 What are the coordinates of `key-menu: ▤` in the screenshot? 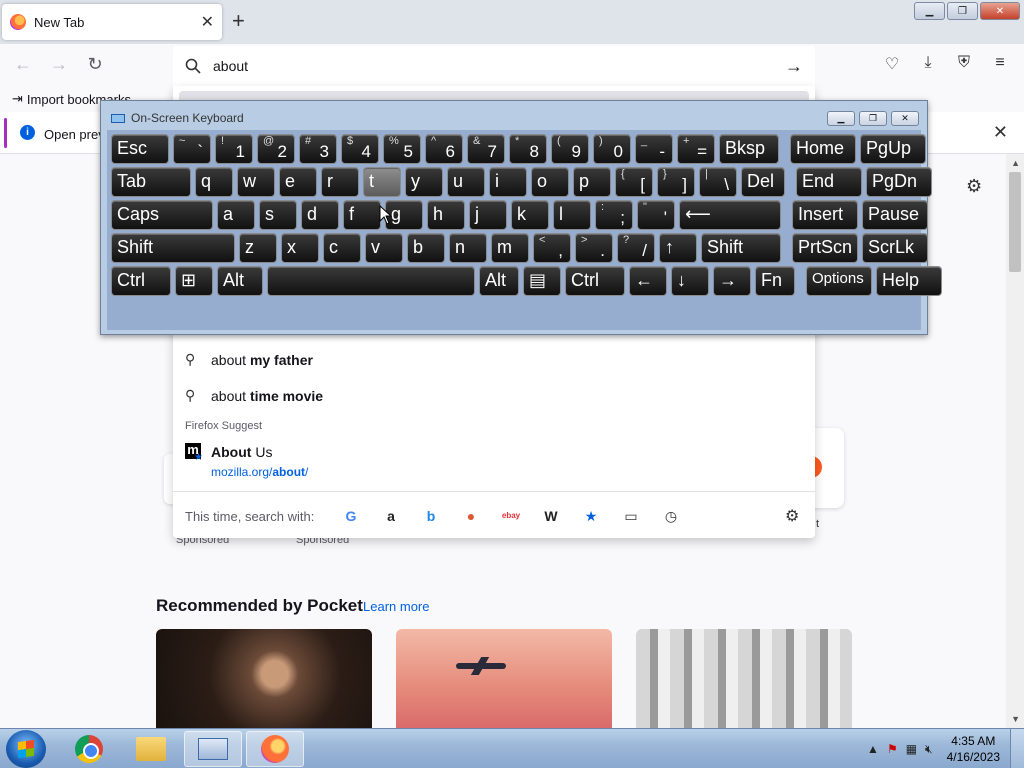 It's located at (542, 281).